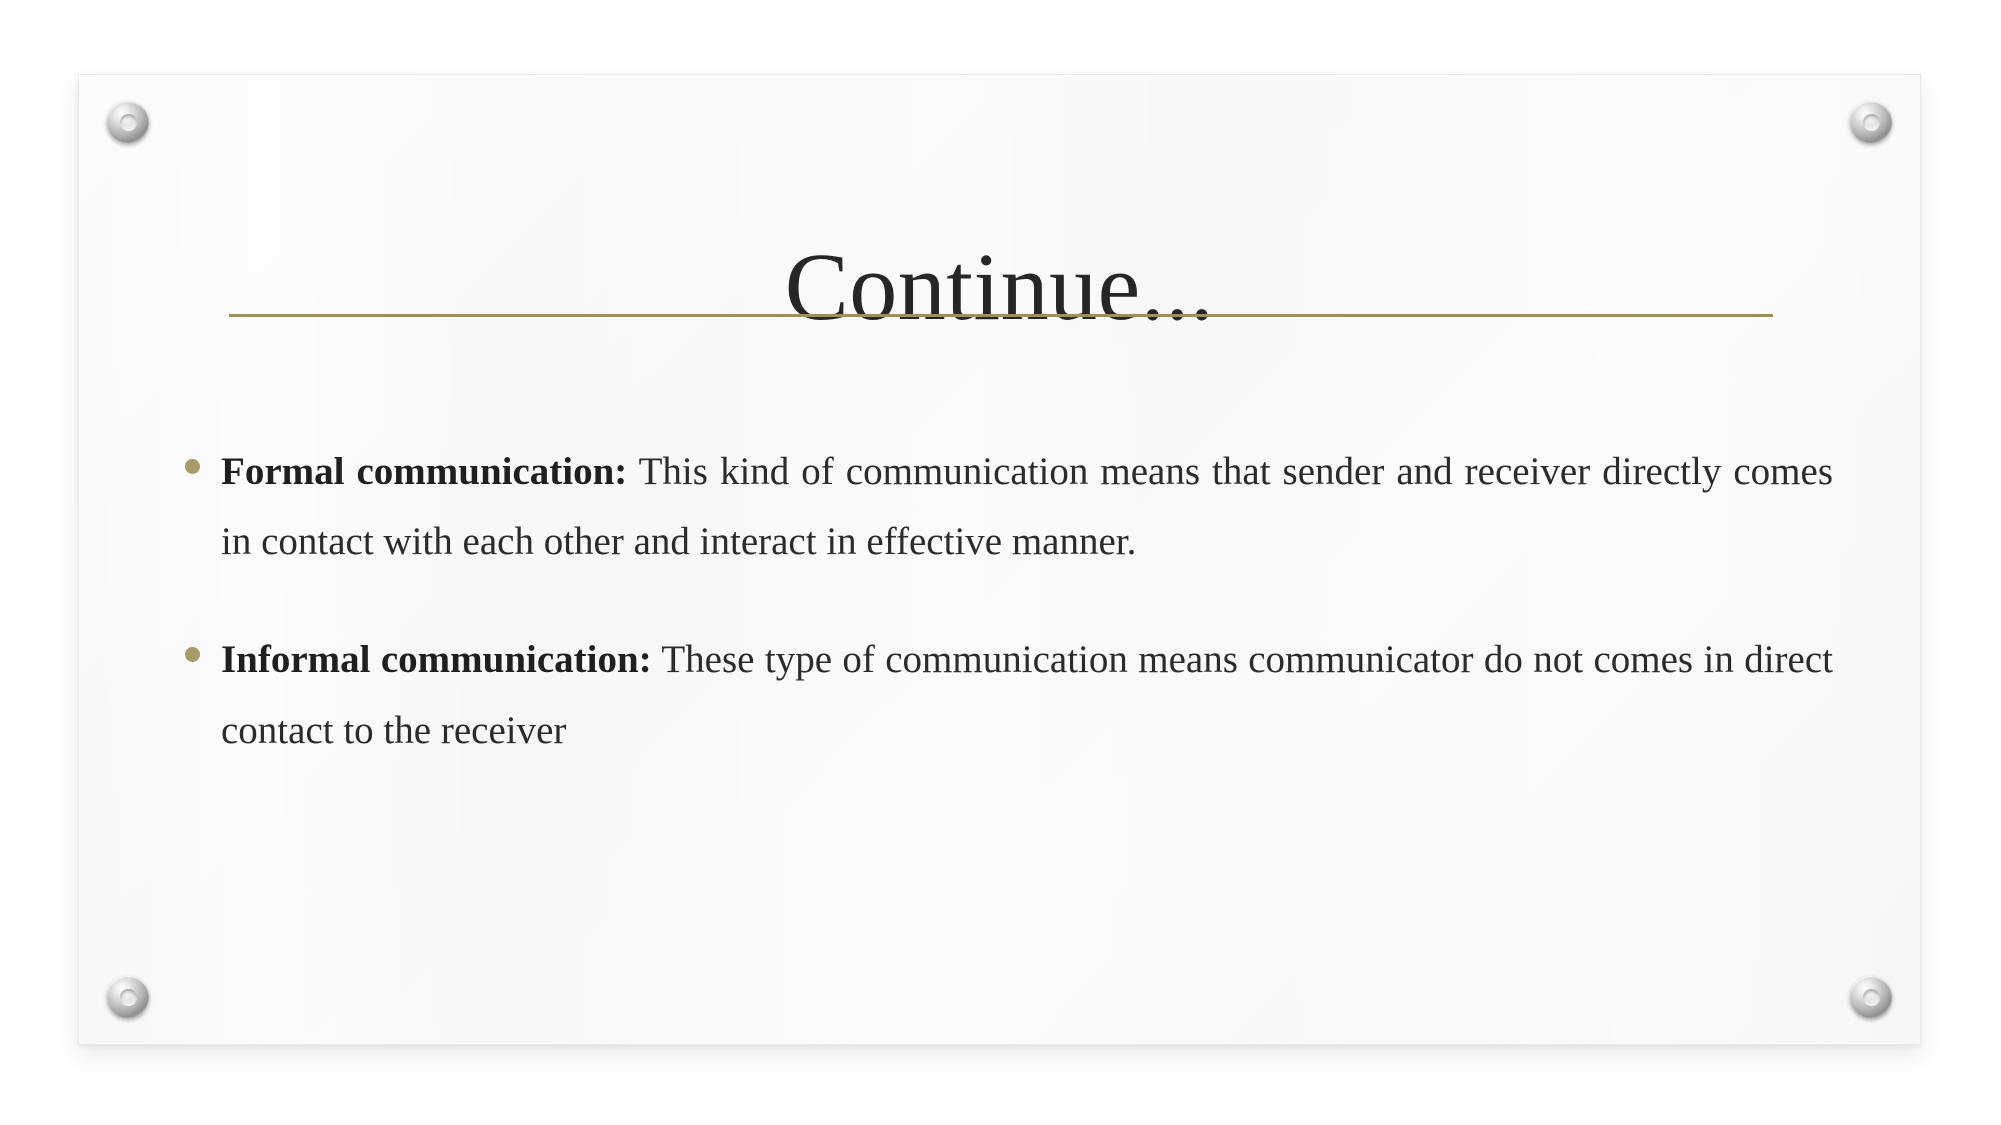 The width and height of the screenshot is (2001, 1125). What do you see at coordinates (128, 122) in the screenshot?
I see `screw-washer-icon-top-left` at bounding box center [128, 122].